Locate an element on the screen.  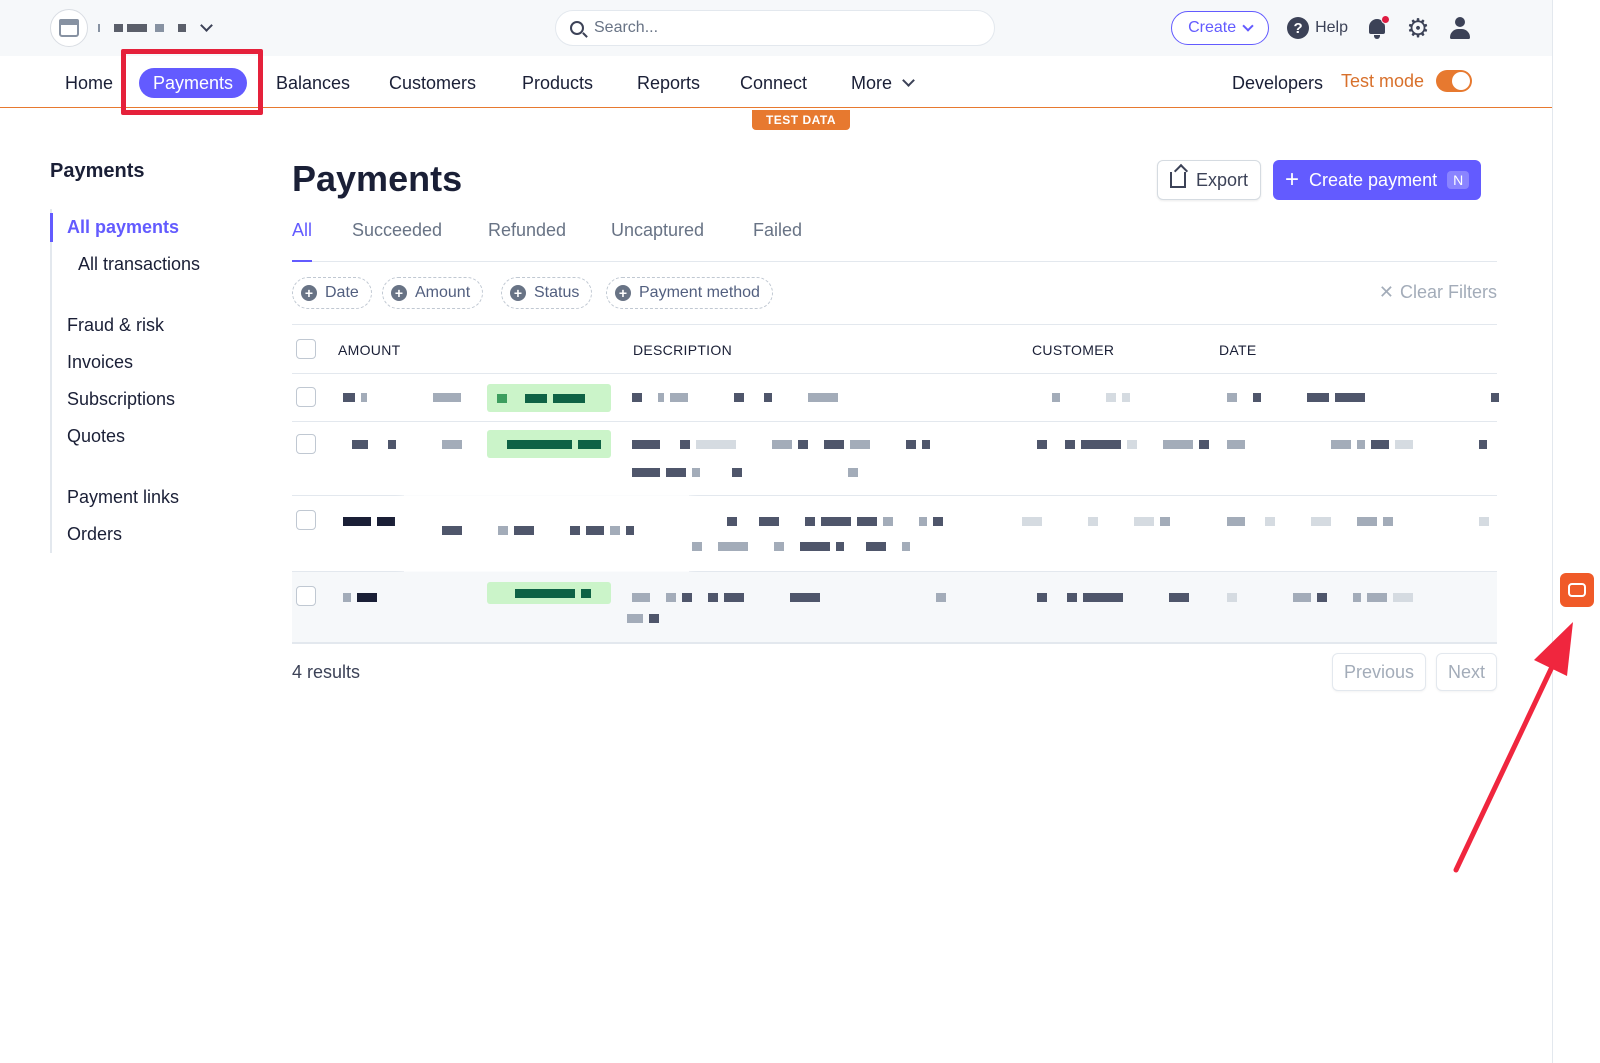
column-header-description: DESCRIPTION is located at coordinates (682, 350).